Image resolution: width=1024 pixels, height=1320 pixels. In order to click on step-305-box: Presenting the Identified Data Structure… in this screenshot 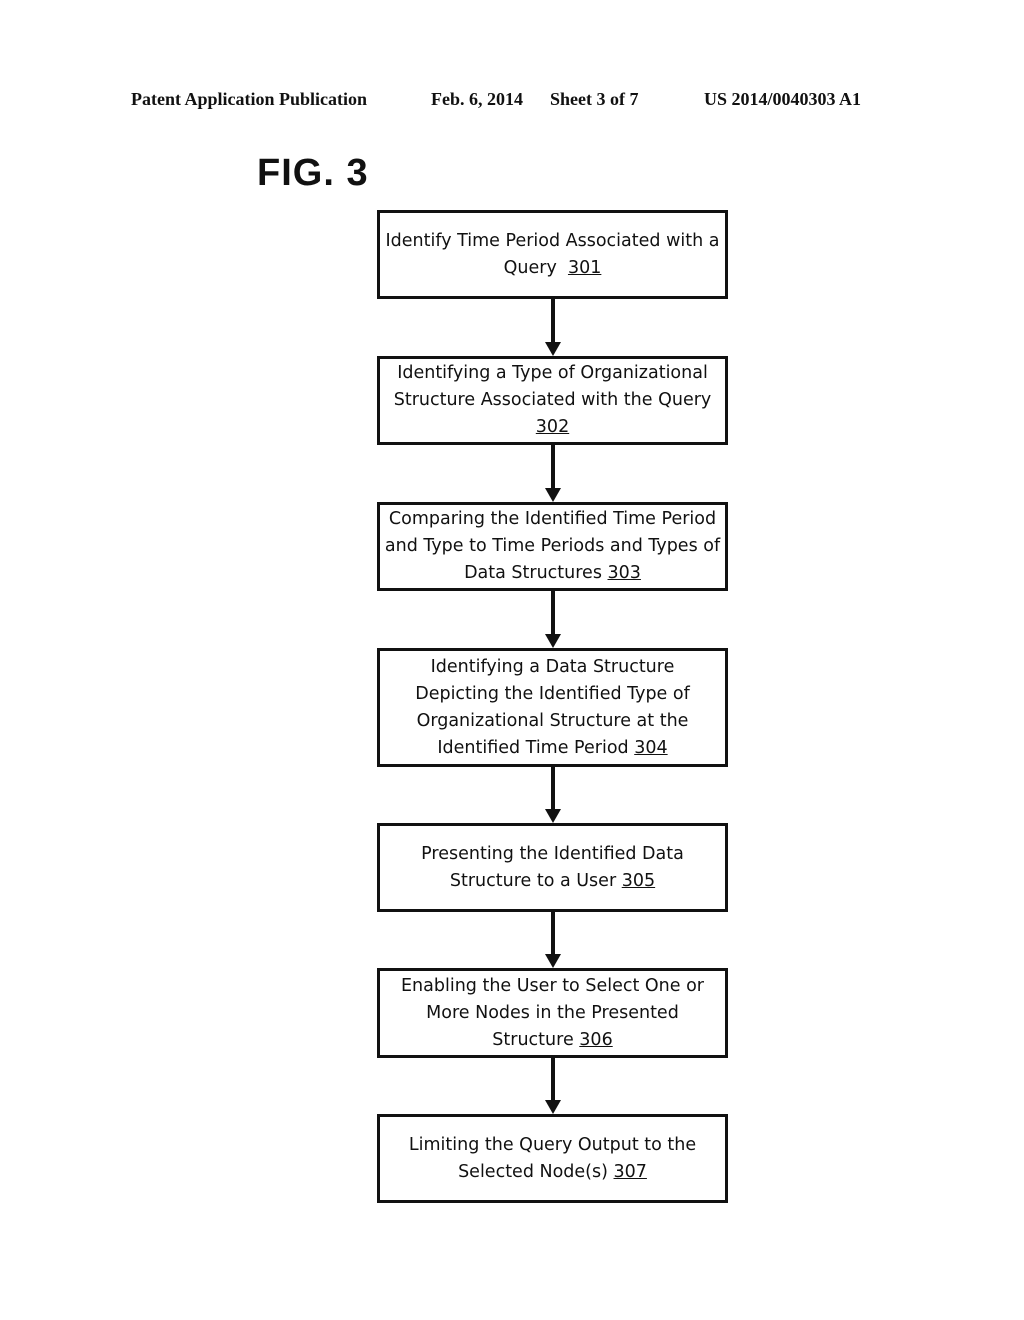, I will do `click(552, 867)`.